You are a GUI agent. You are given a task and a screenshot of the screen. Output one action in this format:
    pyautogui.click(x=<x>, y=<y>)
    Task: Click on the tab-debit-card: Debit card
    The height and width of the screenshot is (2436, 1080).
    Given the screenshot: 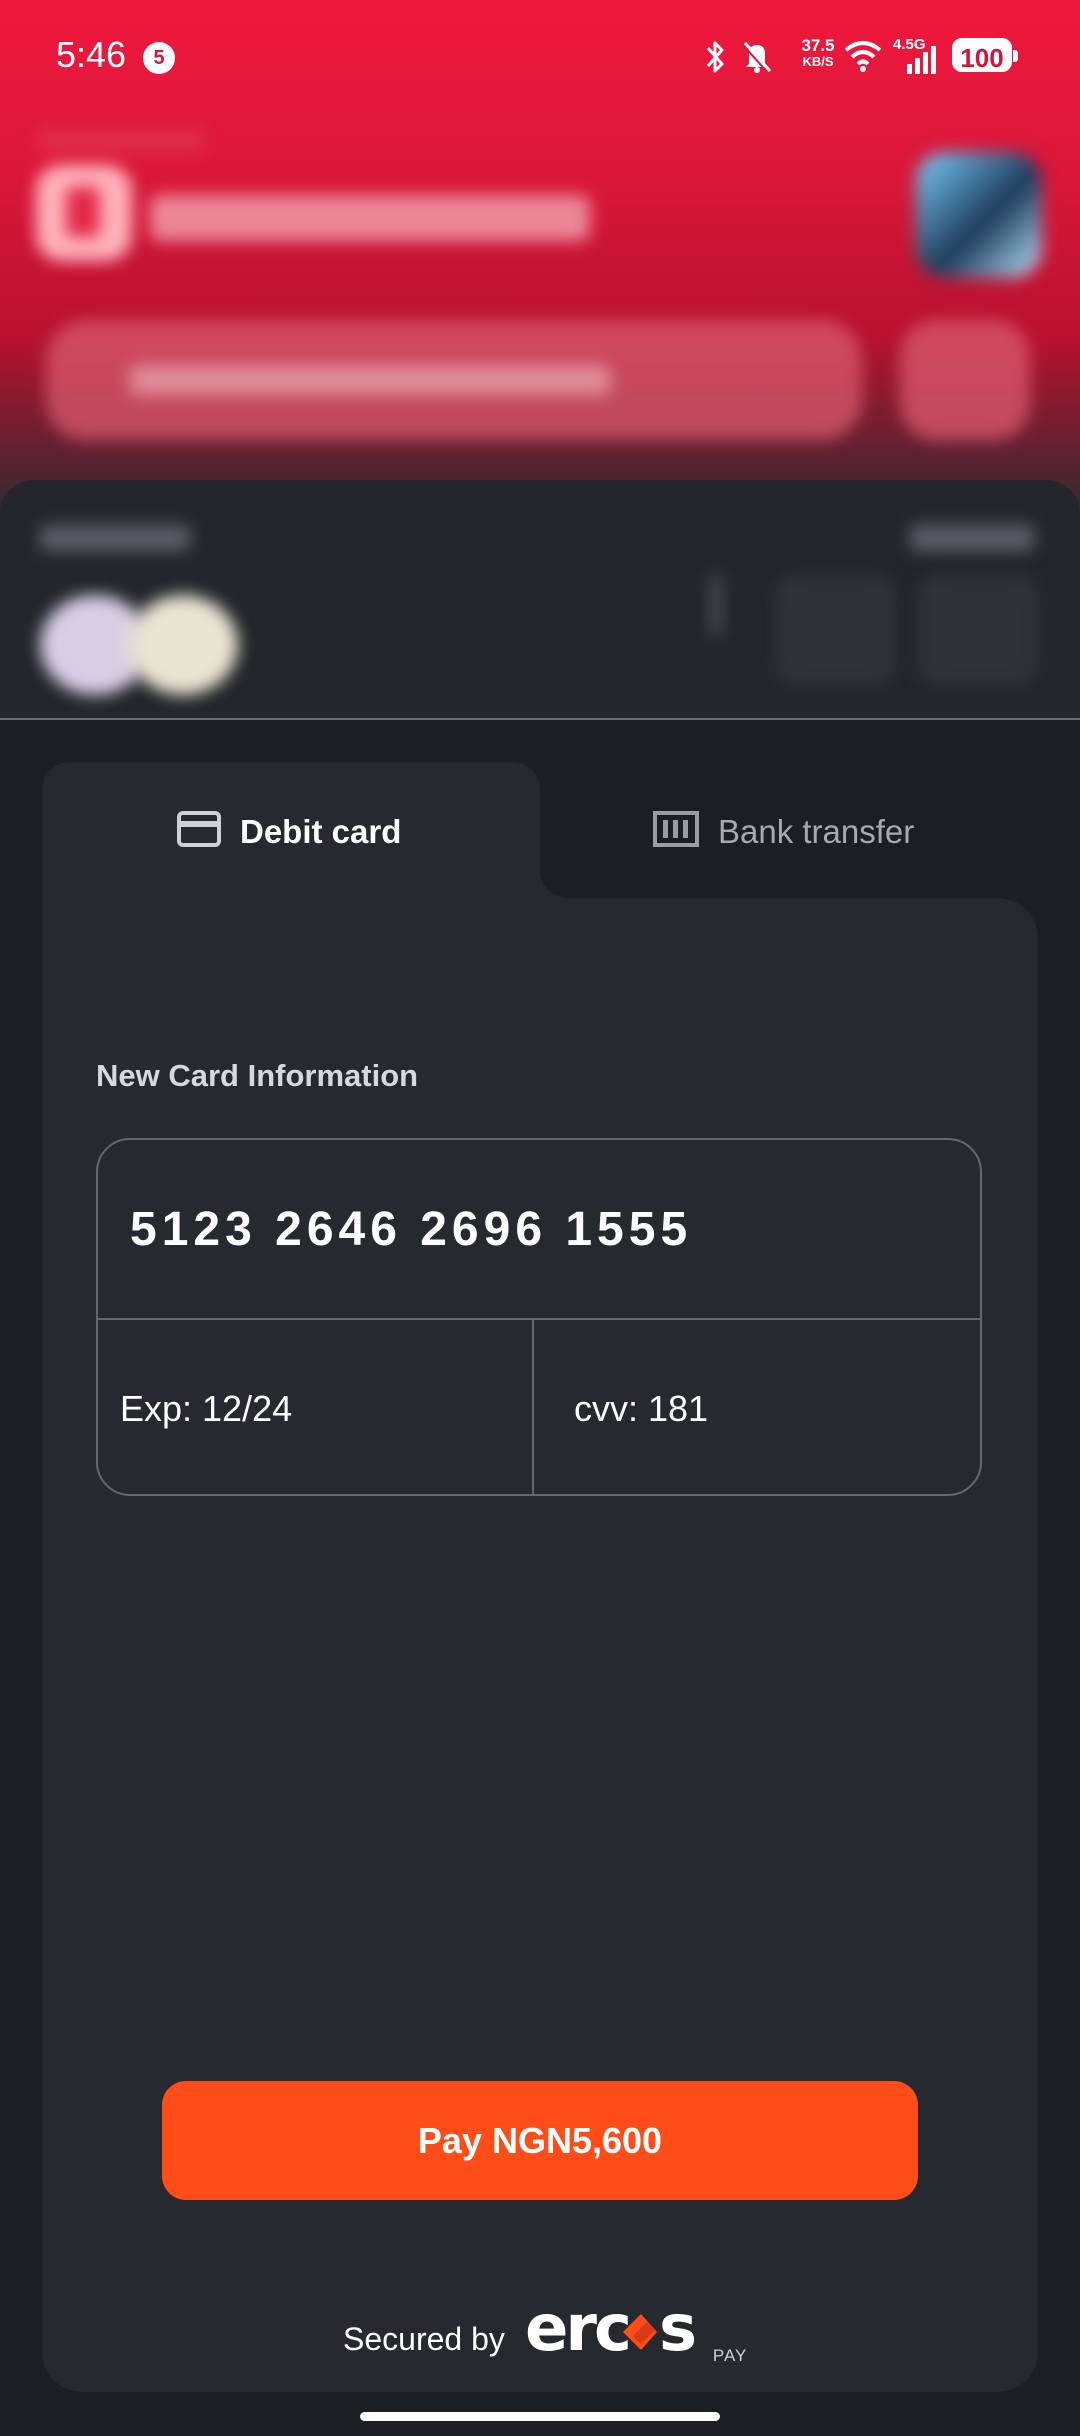 What is the action you would take?
    pyautogui.click(x=291, y=837)
    